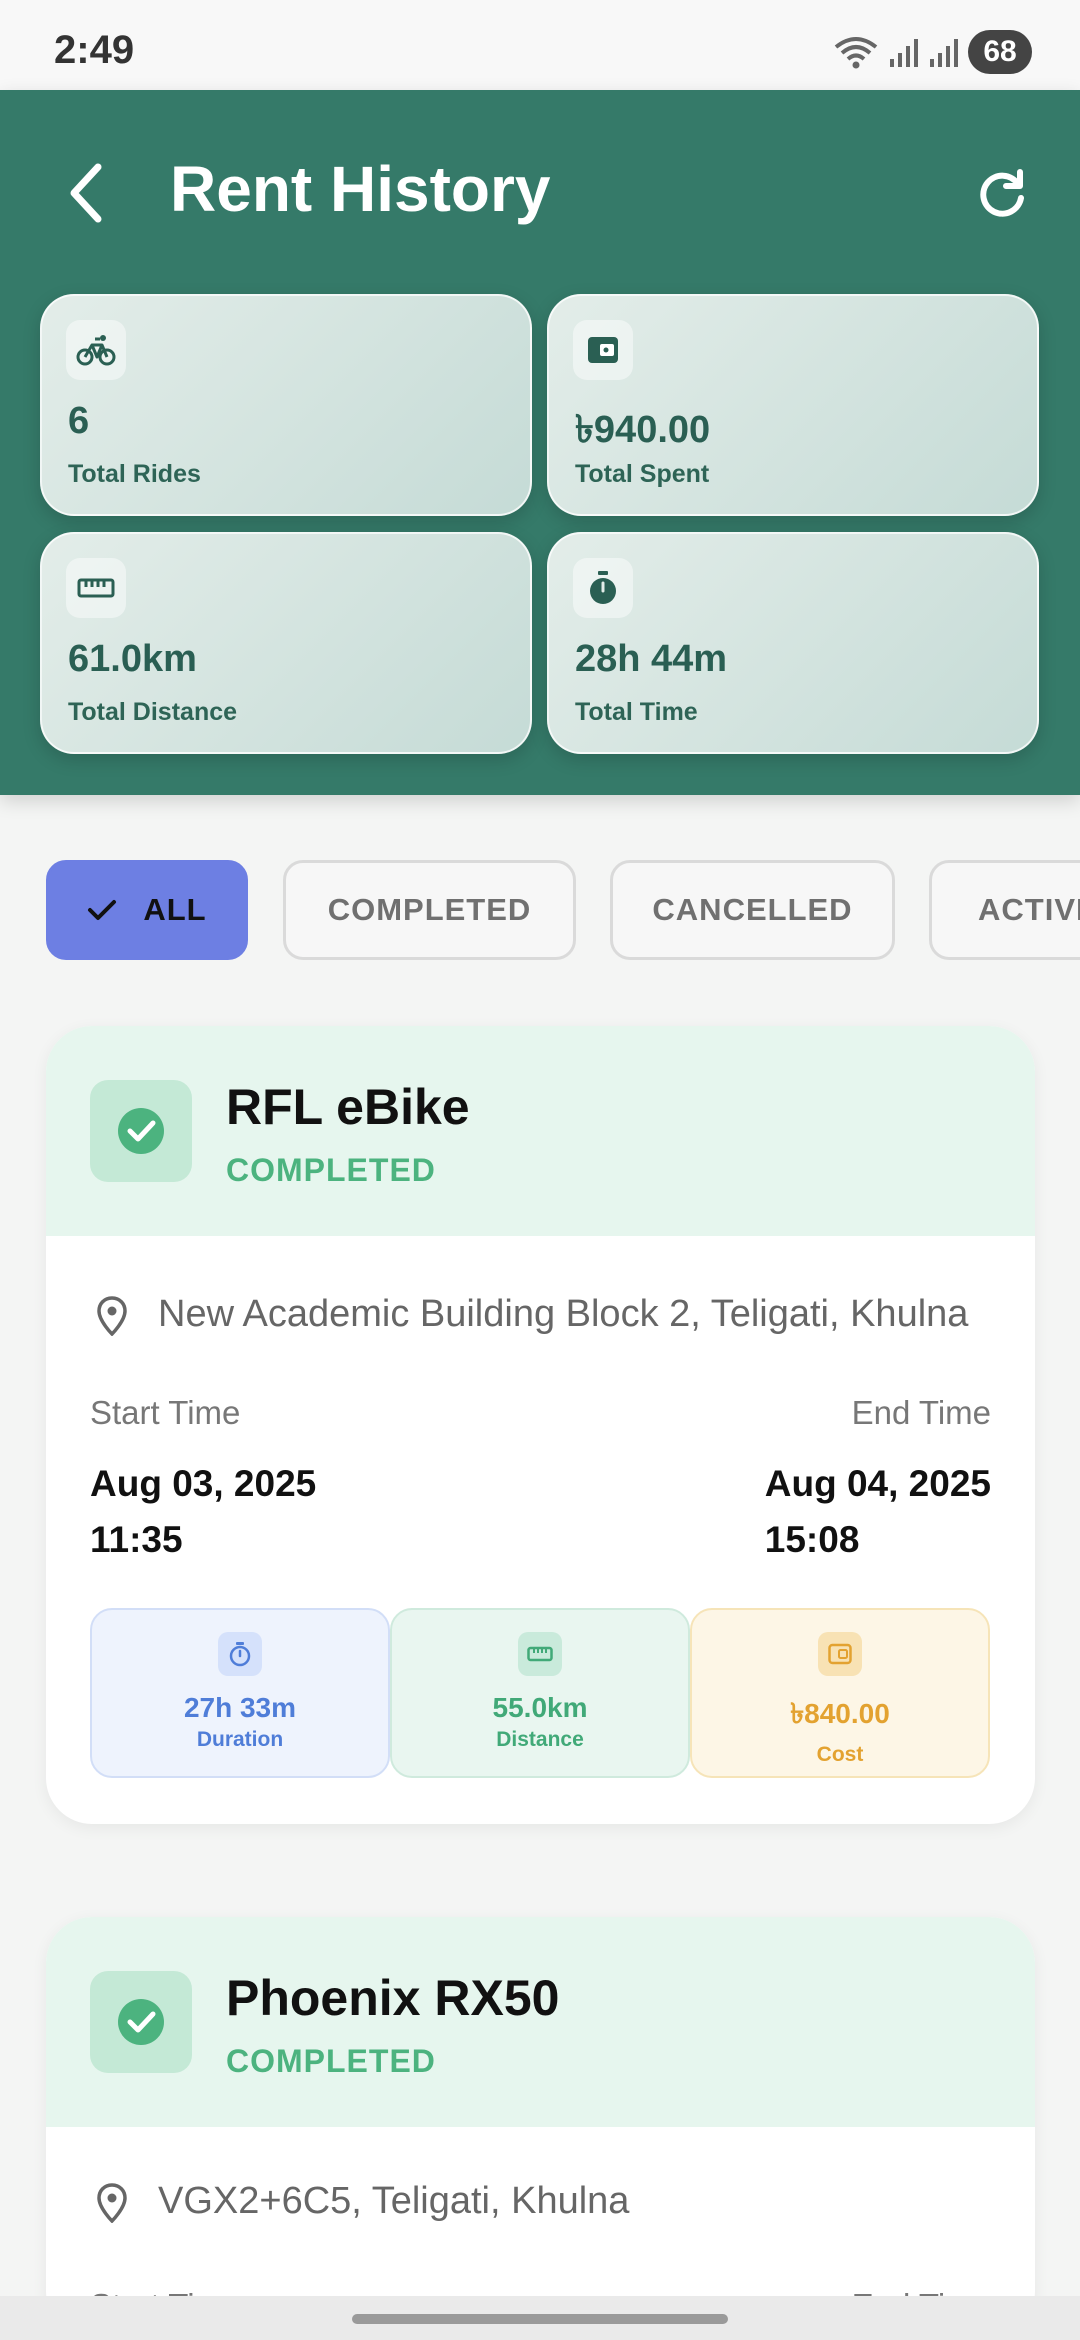  I want to click on system-nav-bar, so click(540, 2318).